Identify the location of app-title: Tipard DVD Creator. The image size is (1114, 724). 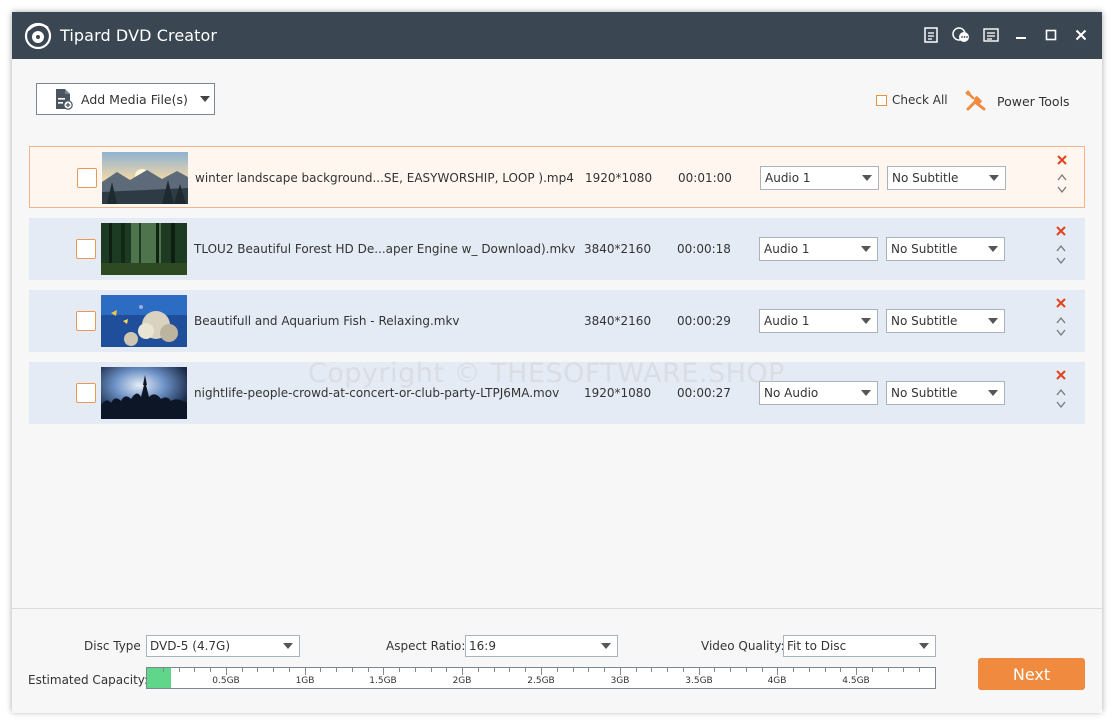
(139, 35).